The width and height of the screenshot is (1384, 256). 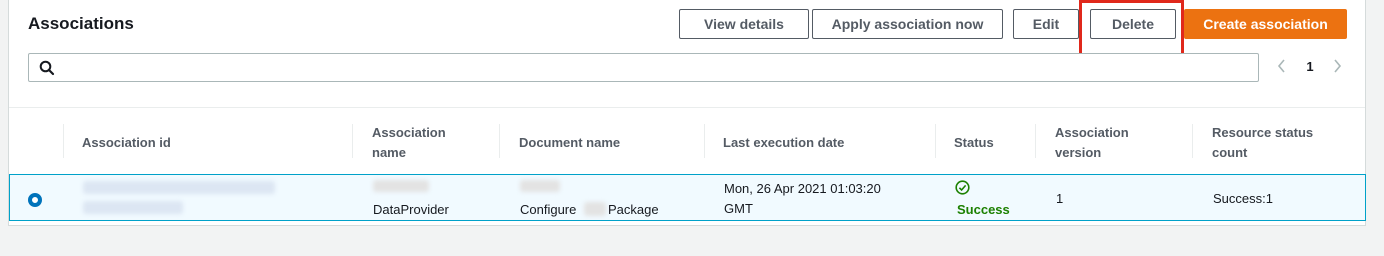 I want to click on page-number-1: 1, so click(x=1310, y=66).